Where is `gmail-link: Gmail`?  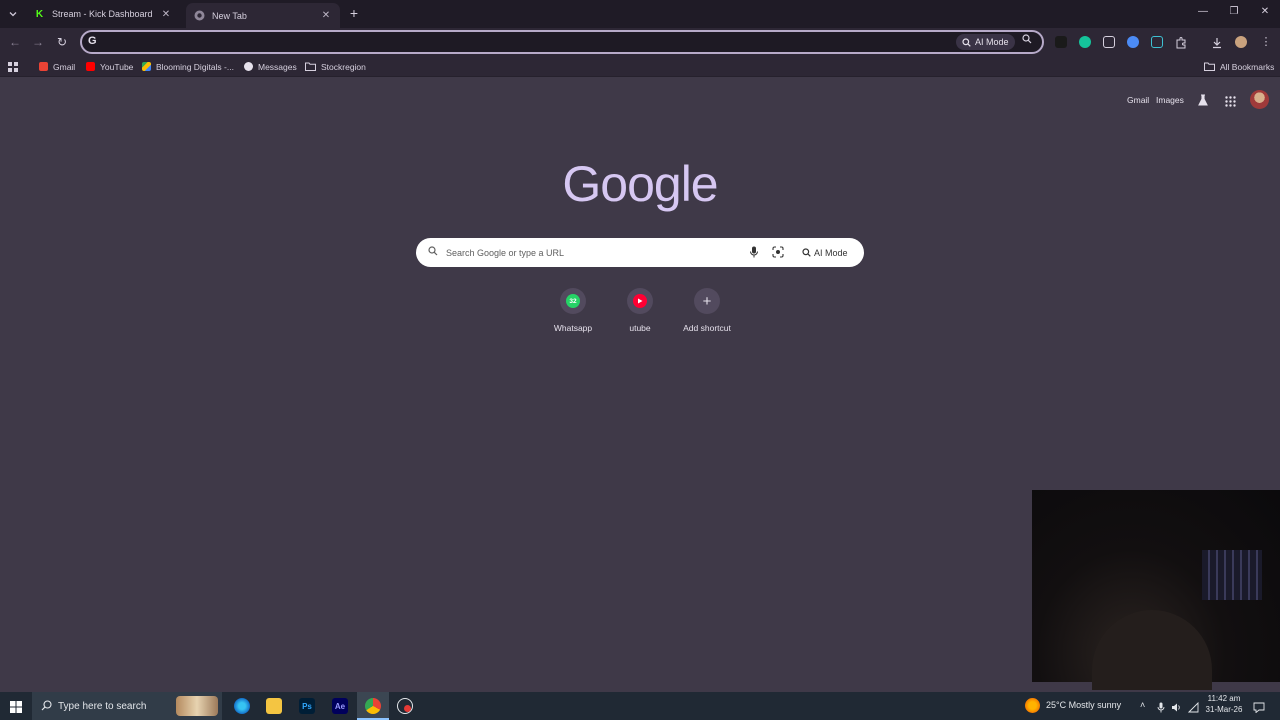 gmail-link: Gmail is located at coordinates (1138, 100).